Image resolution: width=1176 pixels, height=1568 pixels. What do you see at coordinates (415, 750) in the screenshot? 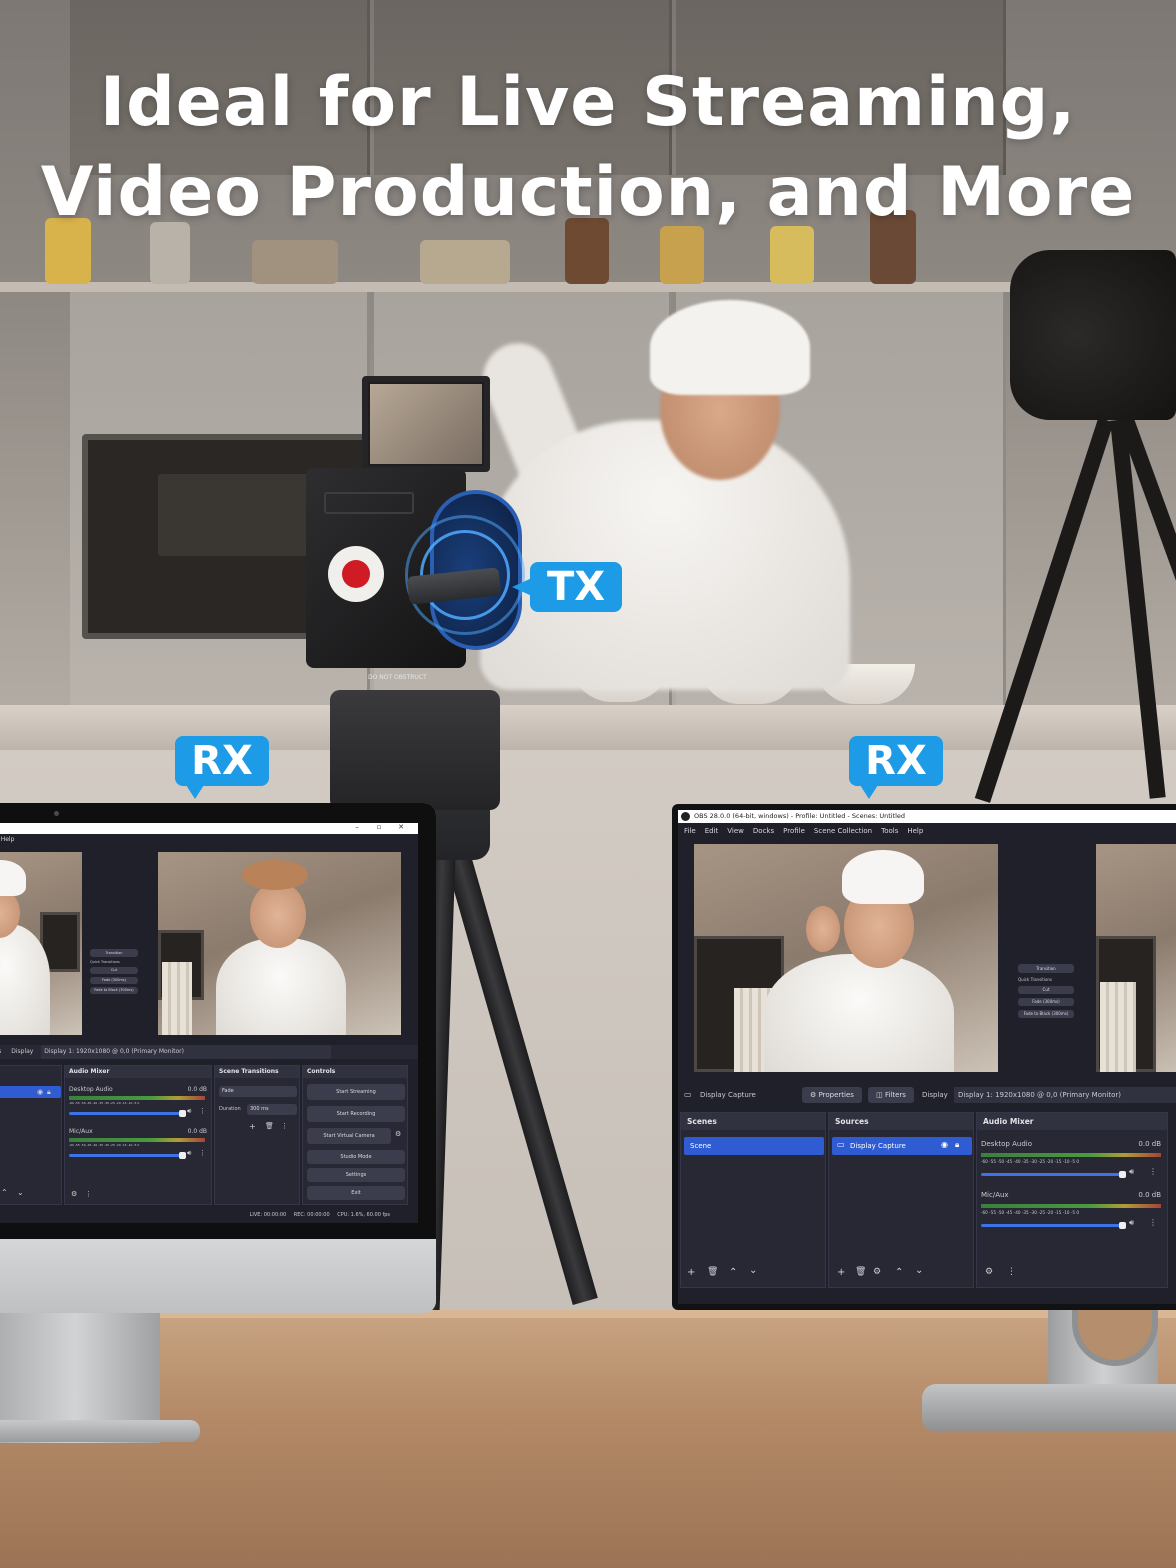
I see `camera-cage-plate` at bounding box center [415, 750].